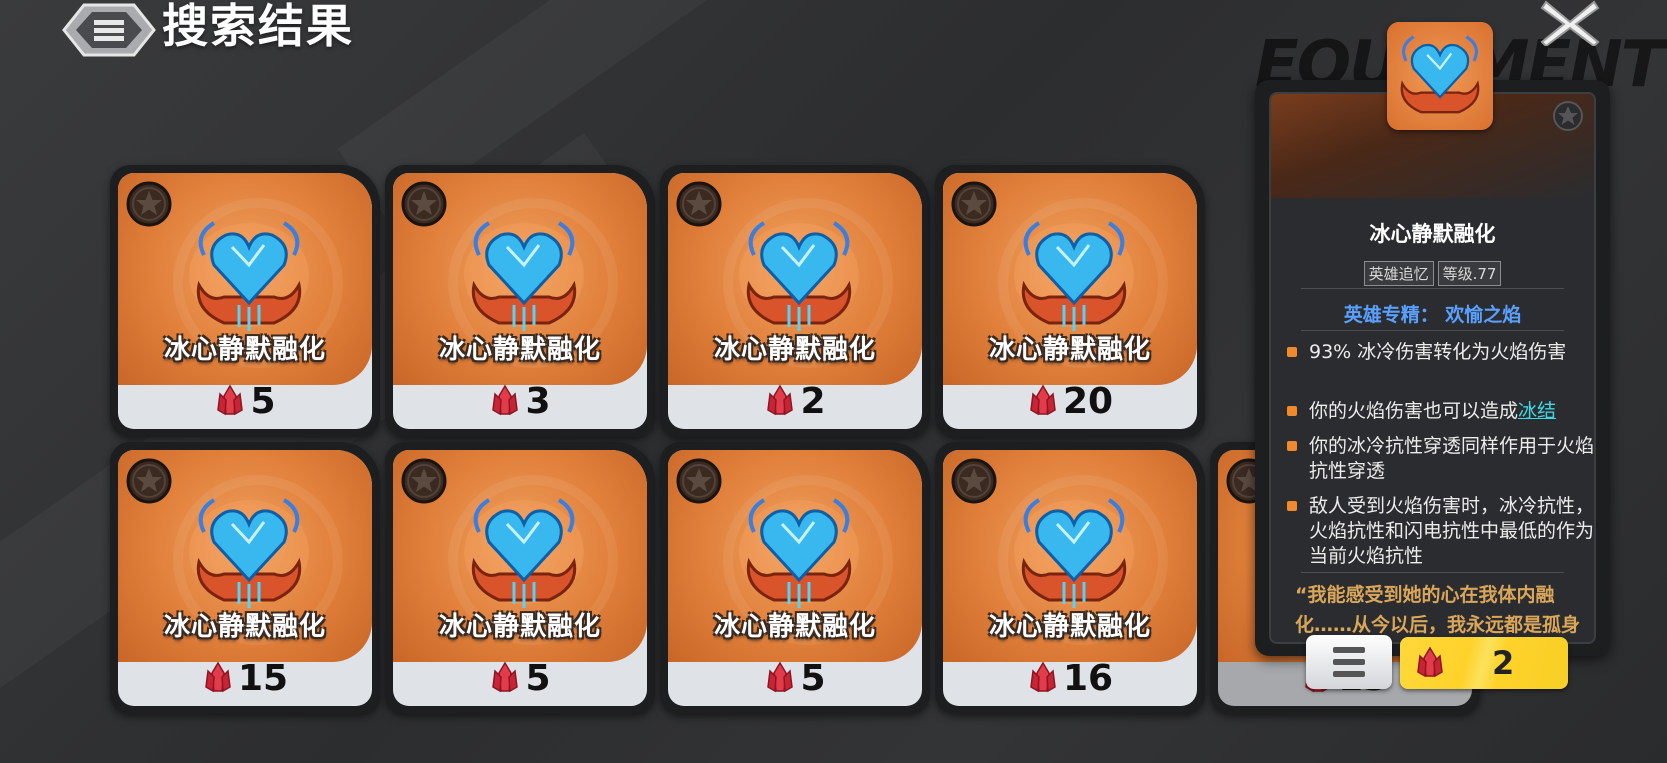 The height and width of the screenshot is (763, 1667). I want to click on list-icon, so click(1349, 662).